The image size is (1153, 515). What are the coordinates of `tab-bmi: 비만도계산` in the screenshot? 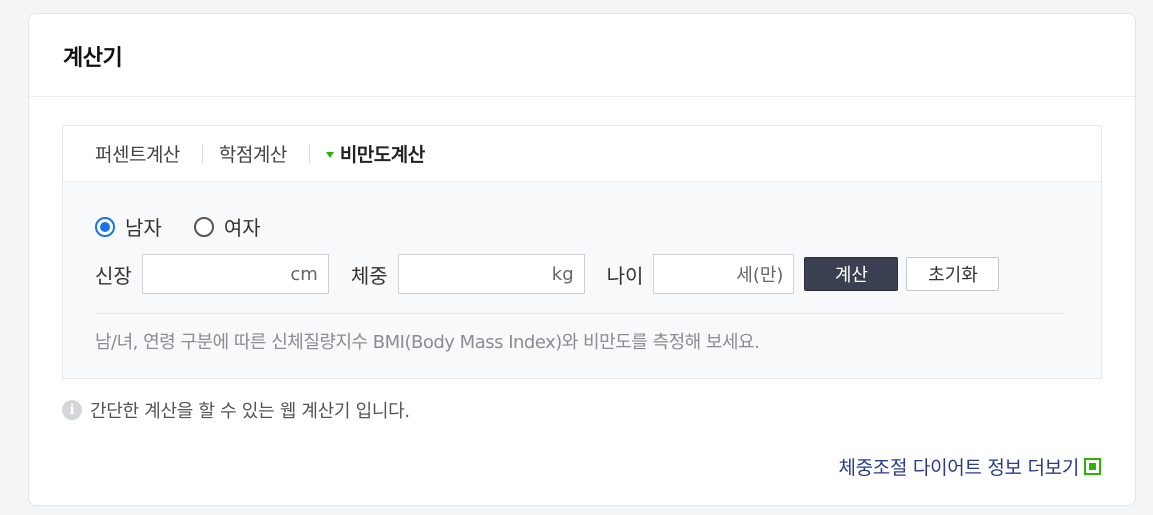 It's located at (375, 153).